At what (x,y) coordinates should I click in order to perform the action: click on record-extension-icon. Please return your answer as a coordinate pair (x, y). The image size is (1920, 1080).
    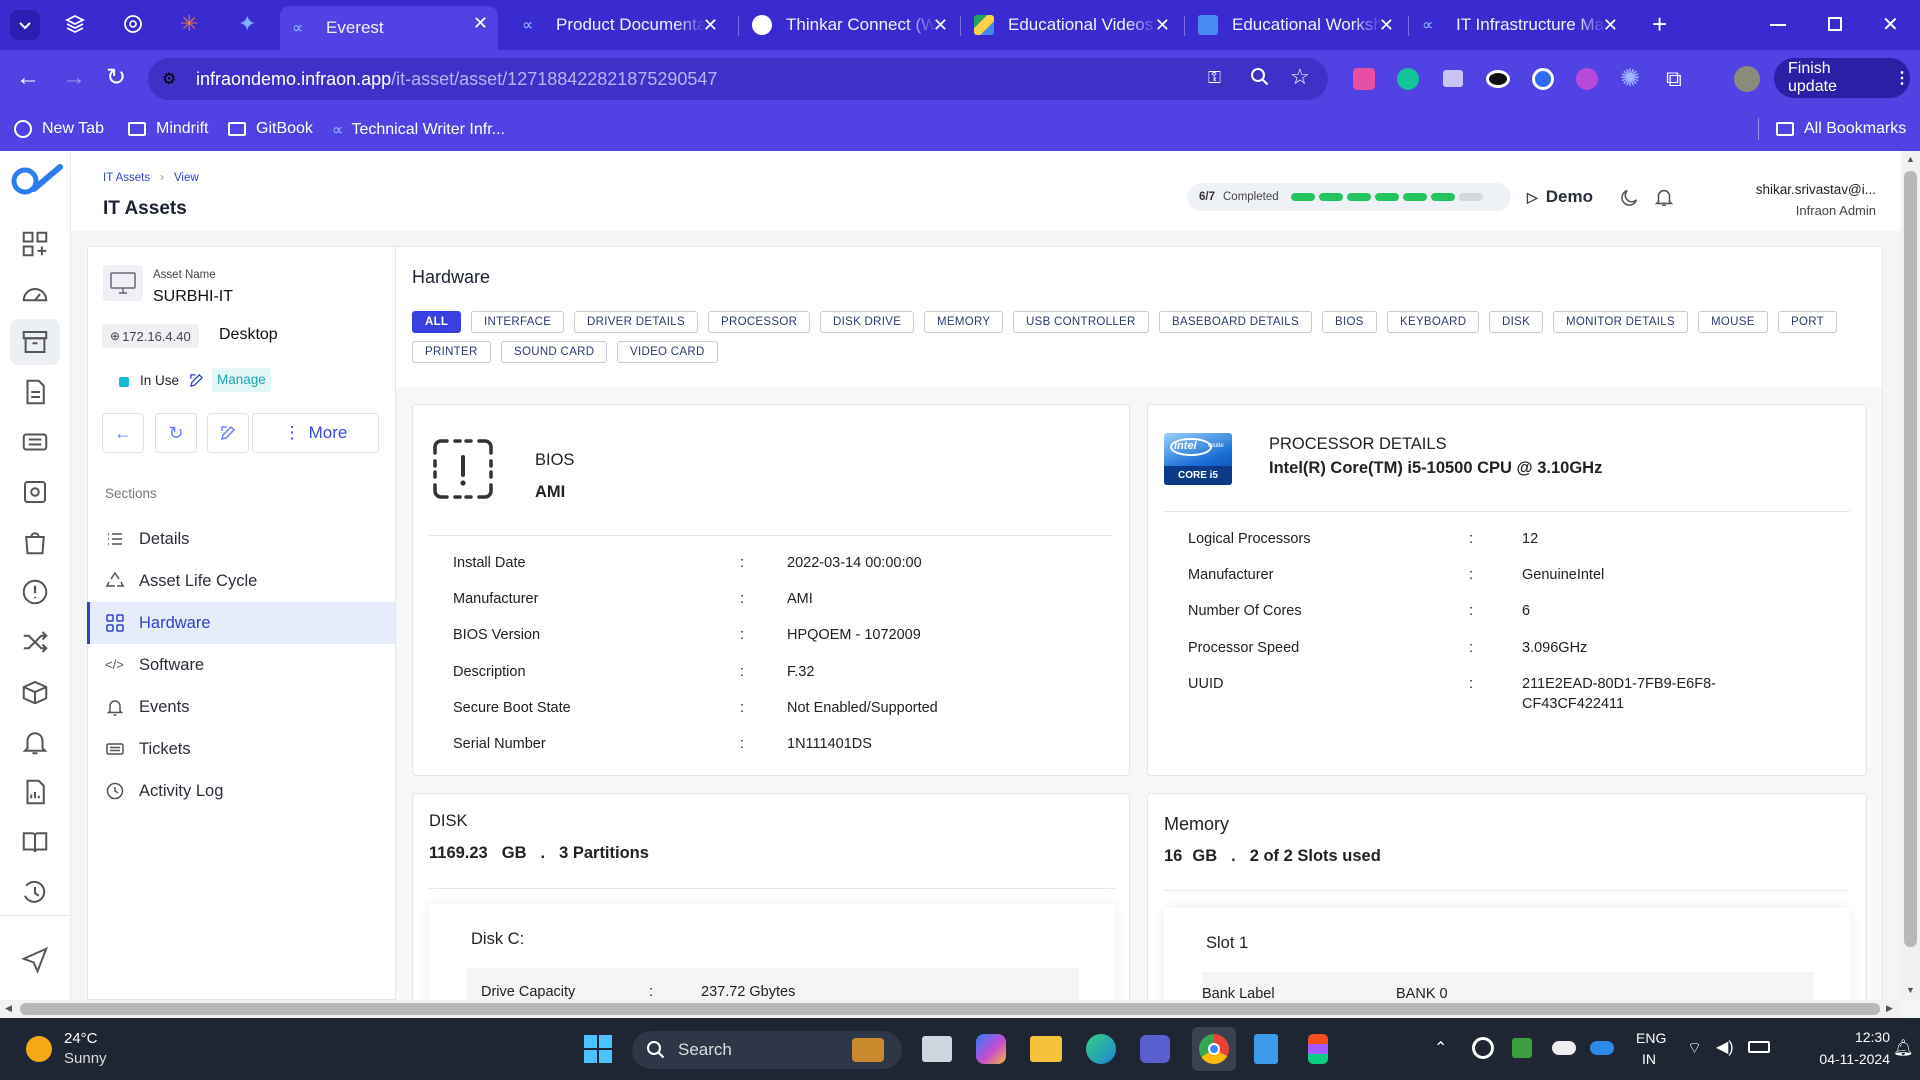
    Looking at the image, I should click on (1543, 79).